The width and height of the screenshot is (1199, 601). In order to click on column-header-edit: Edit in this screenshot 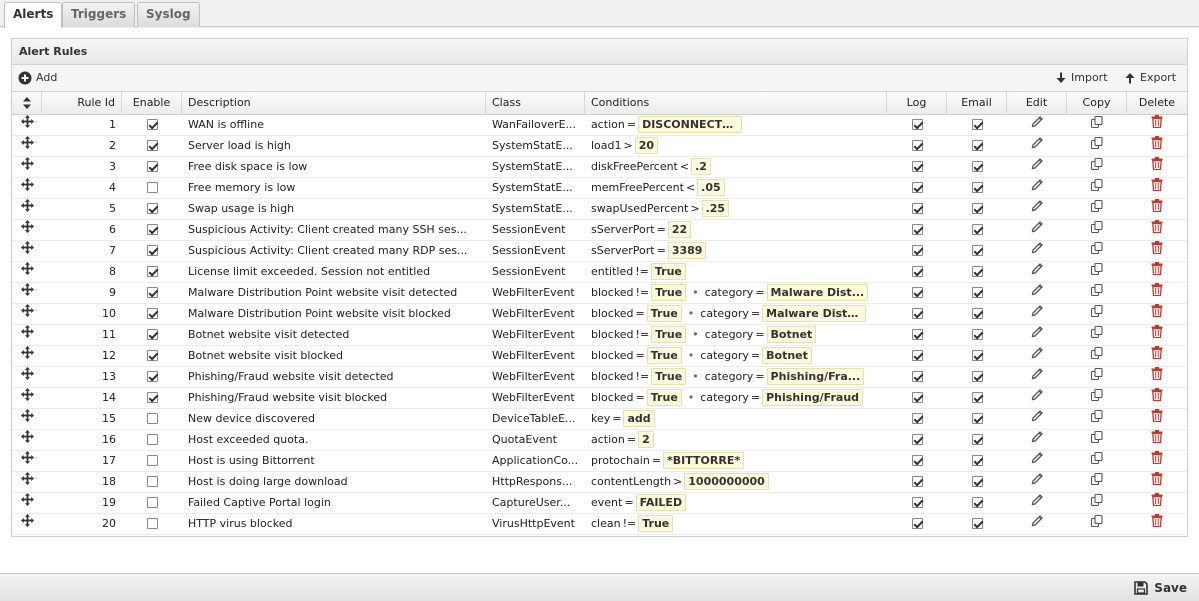, I will do `click(1037, 103)`.